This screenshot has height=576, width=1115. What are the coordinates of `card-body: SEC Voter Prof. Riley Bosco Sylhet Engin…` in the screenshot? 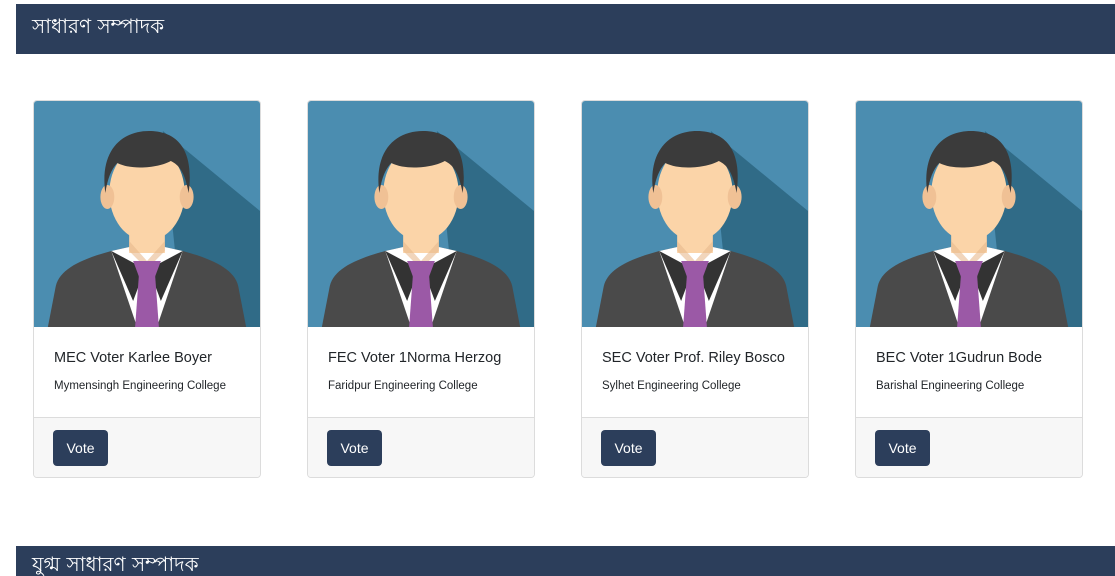 It's located at (695, 372).